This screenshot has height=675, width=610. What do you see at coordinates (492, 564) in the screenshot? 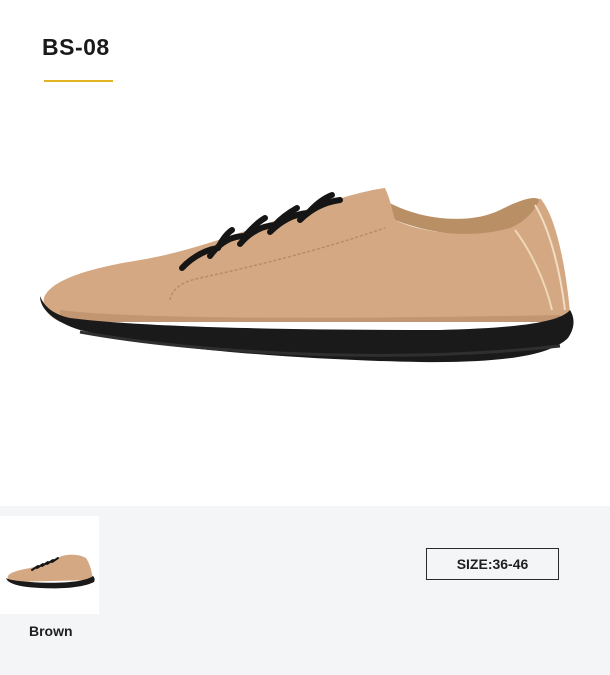
I see `size-badge: SIZE:36-46` at bounding box center [492, 564].